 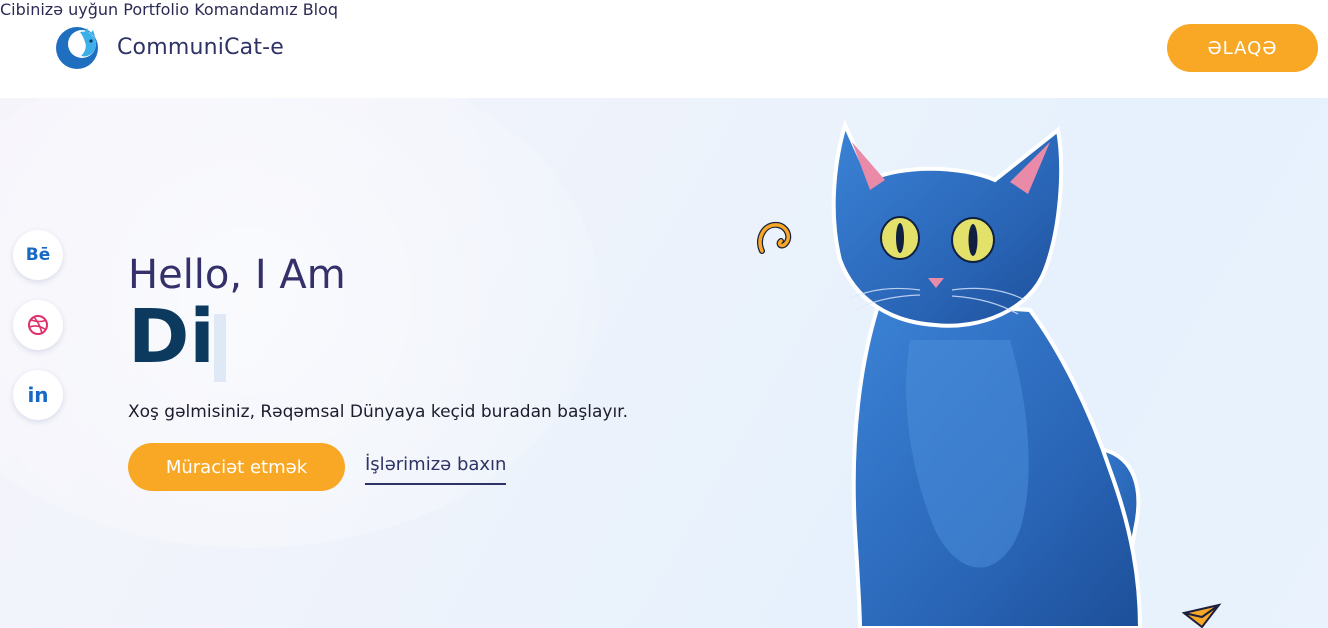 What do you see at coordinates (245, 9) in the screenshot?
I see `nav-item-komandamiz: Komandamız` at bounding box center [245, 9].